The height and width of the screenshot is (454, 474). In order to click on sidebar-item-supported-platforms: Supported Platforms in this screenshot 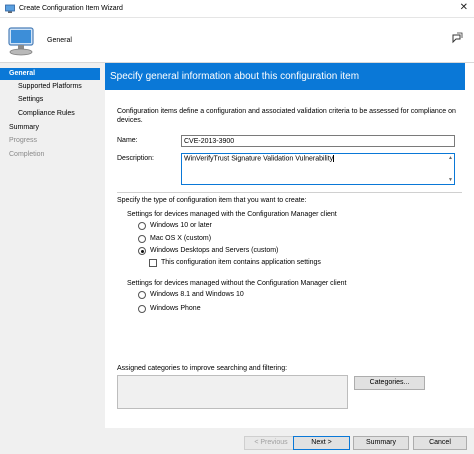, I will do `click(50, 87)`.